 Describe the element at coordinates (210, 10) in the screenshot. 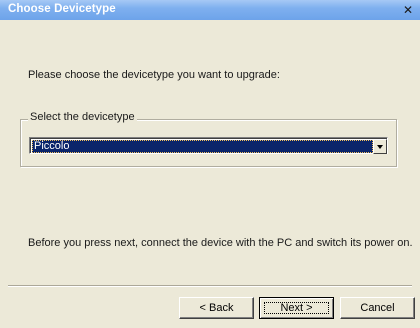

I see `title-bar: Choose Devicetype ✕` at that location.